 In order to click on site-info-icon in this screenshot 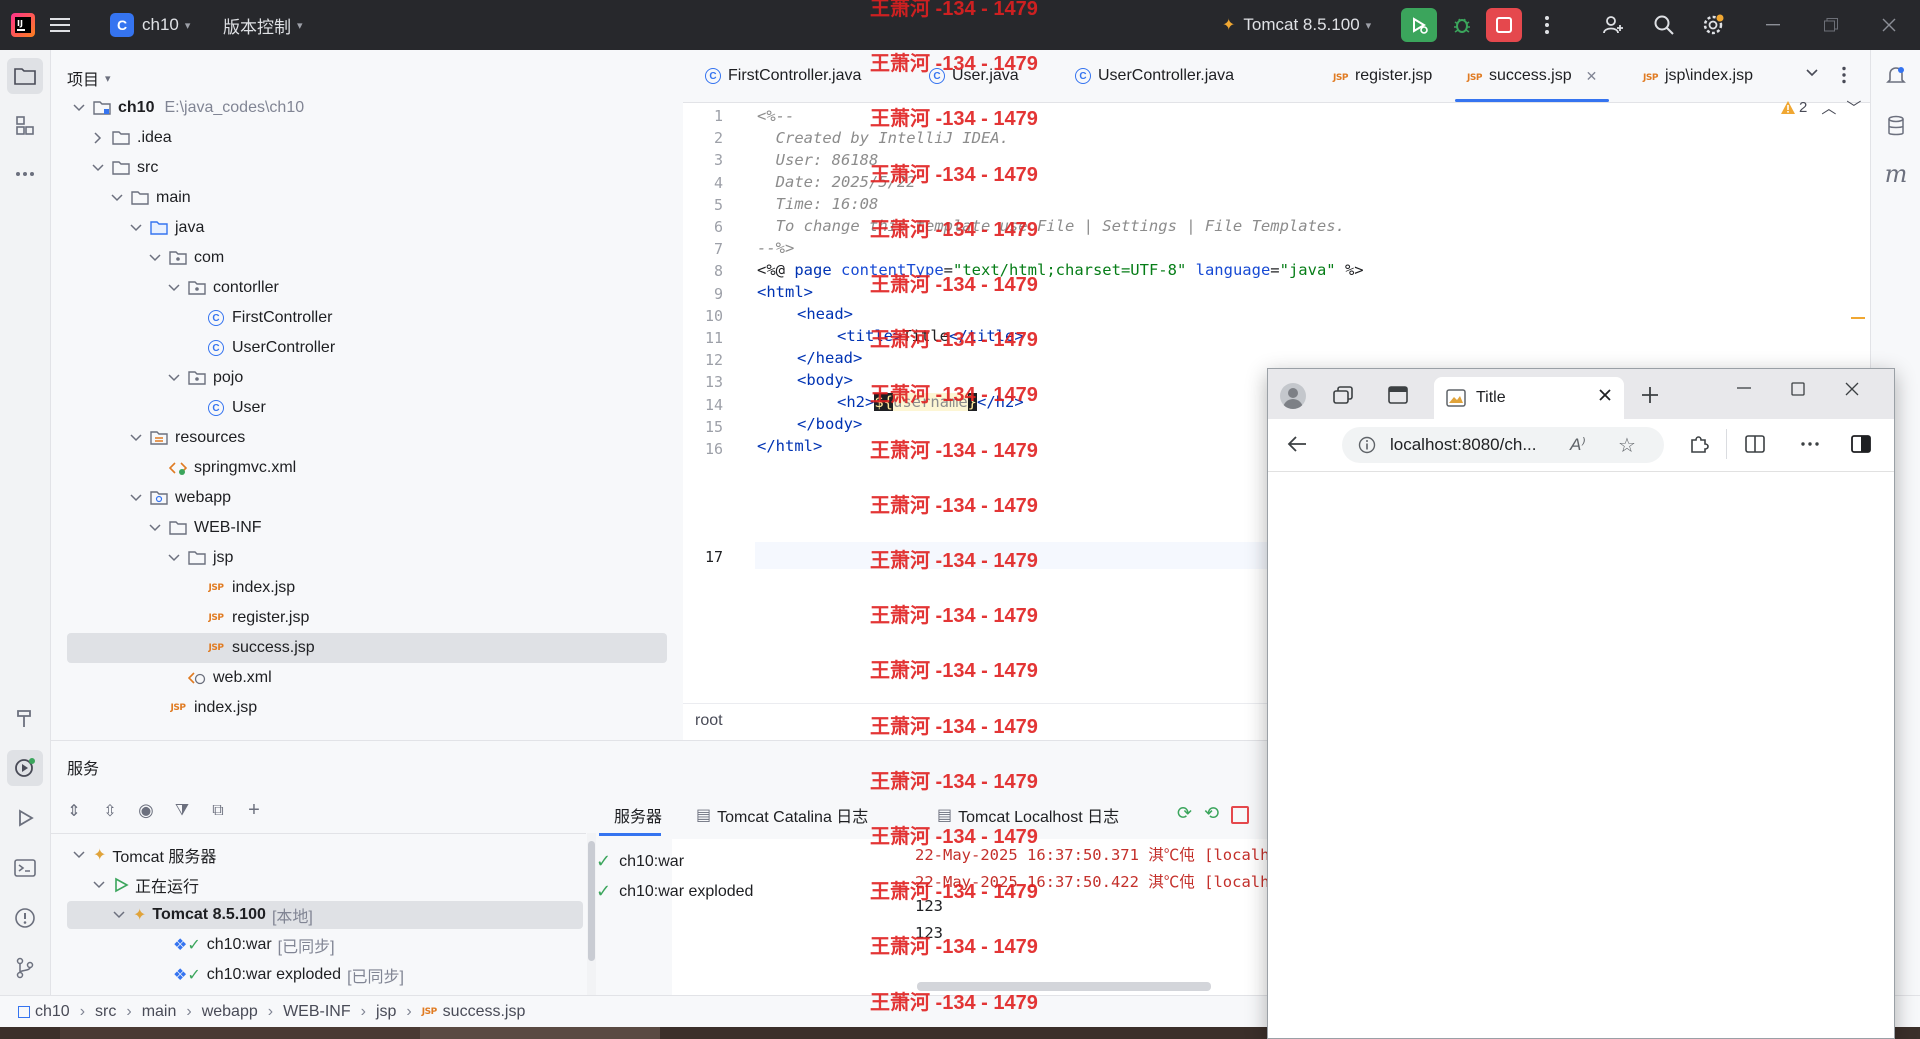, I will do `click(1367, 445)`.